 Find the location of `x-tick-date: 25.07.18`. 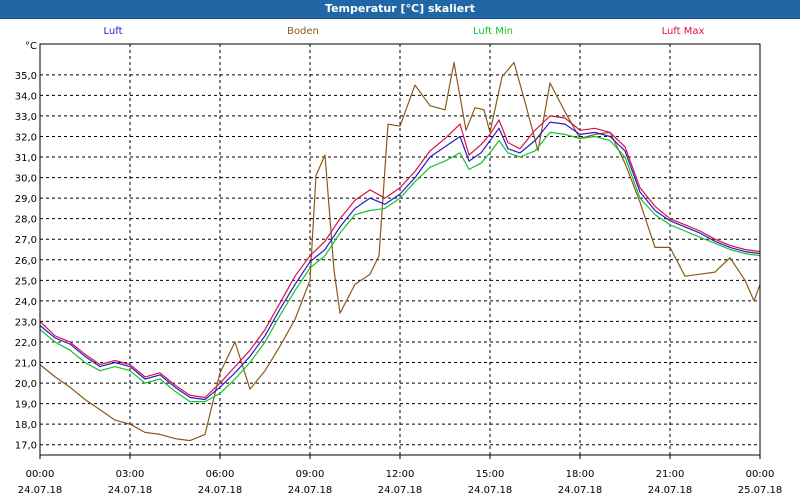

x-tick-date: 25.07.18 is located at coordinates (760, 490).